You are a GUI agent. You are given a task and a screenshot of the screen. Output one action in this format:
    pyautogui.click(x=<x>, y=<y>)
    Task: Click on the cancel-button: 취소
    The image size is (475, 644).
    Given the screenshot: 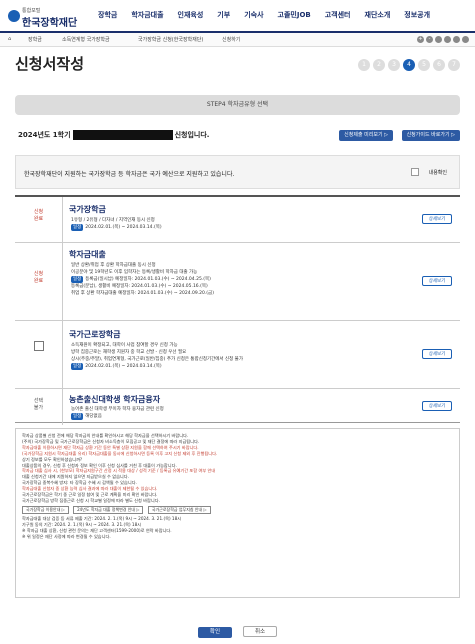 What is the action you would take?
    pyautogui.click(x=260, y=631)
    